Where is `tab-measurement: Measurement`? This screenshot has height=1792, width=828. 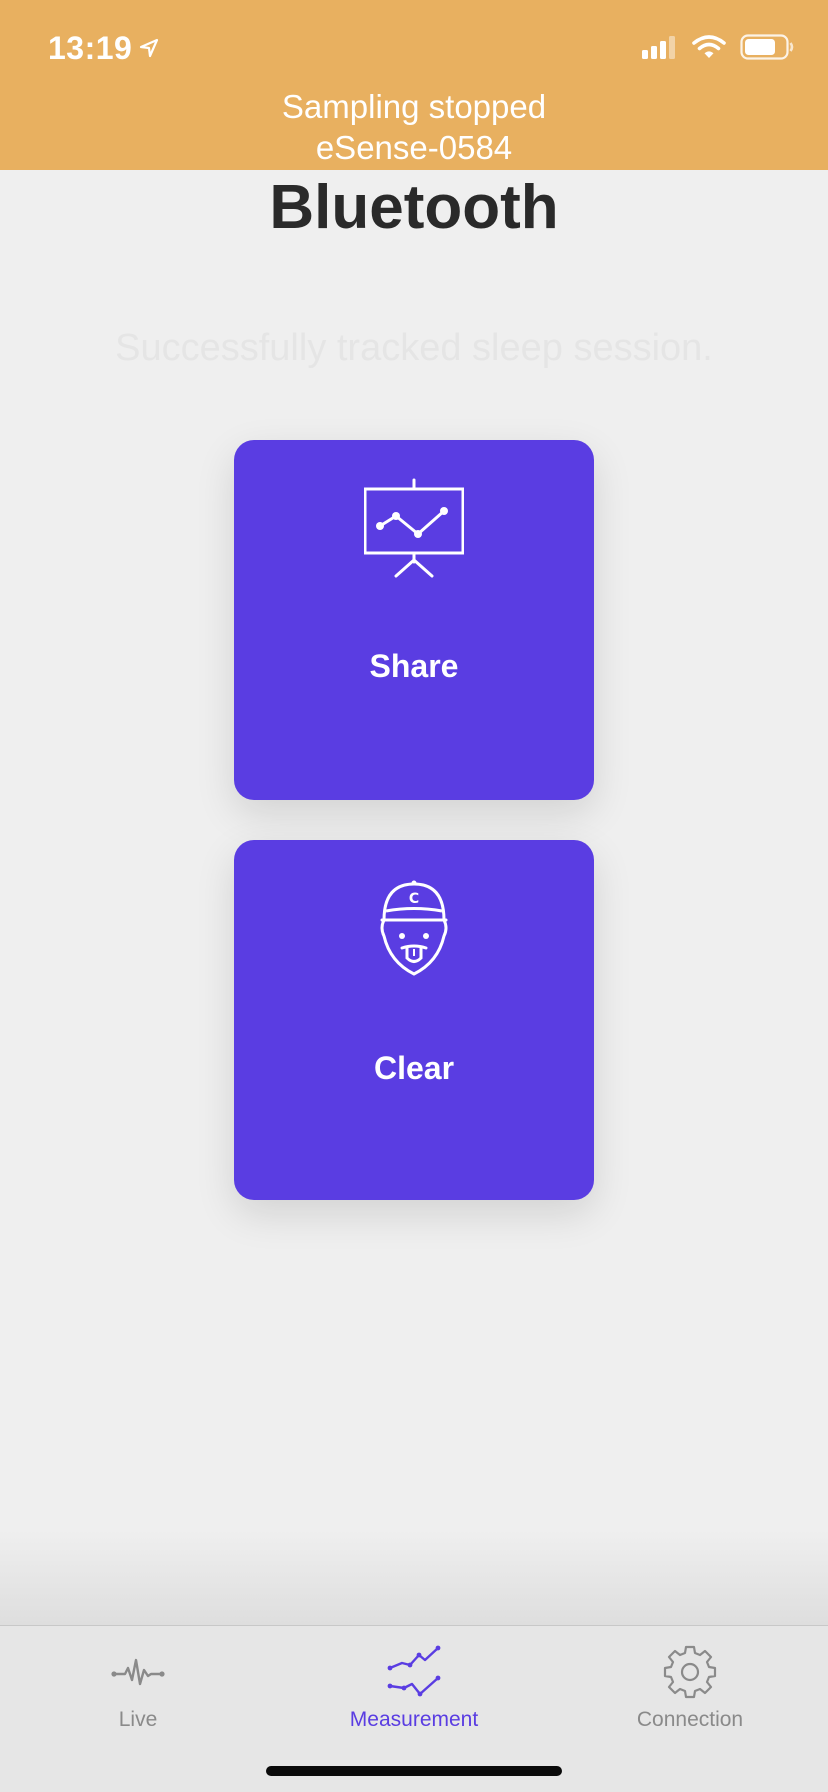 tab-measurement: Measurement is located at coordinates (414, 1686).